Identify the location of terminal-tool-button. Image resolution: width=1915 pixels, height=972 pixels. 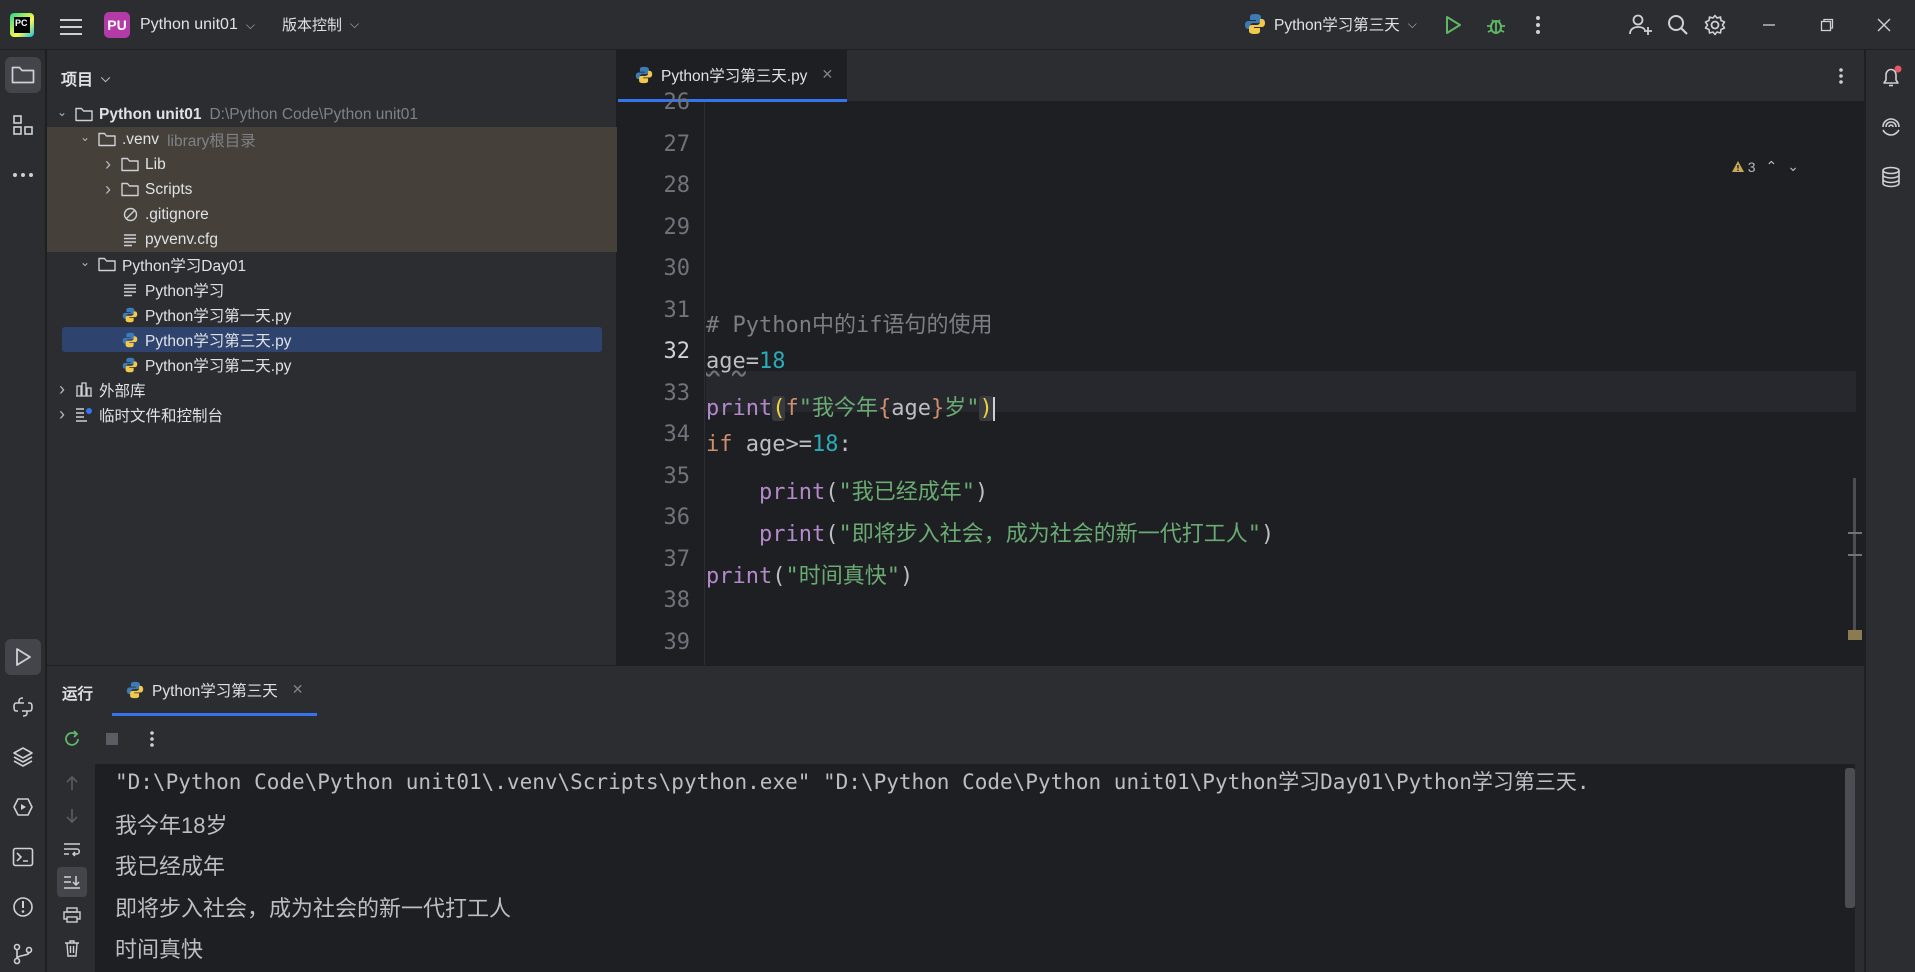
(23, 857).